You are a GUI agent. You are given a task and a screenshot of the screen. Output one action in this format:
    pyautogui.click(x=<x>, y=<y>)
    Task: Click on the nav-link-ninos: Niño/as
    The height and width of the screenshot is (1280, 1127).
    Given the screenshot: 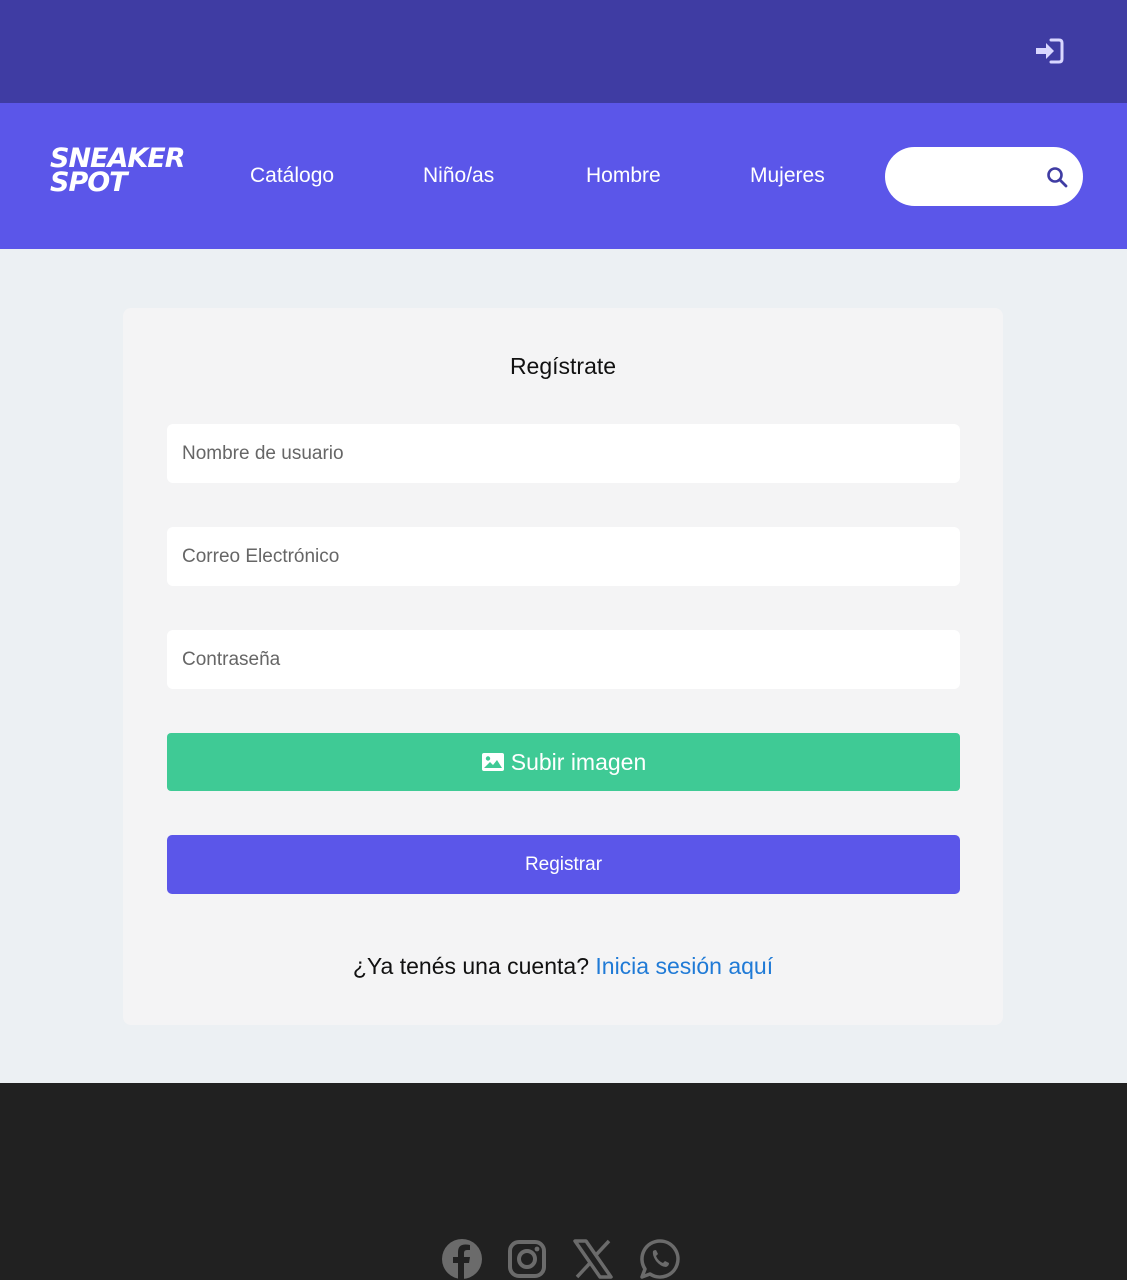 What is the action you would take?
    pyautogui.click(x=458, y=176)
    